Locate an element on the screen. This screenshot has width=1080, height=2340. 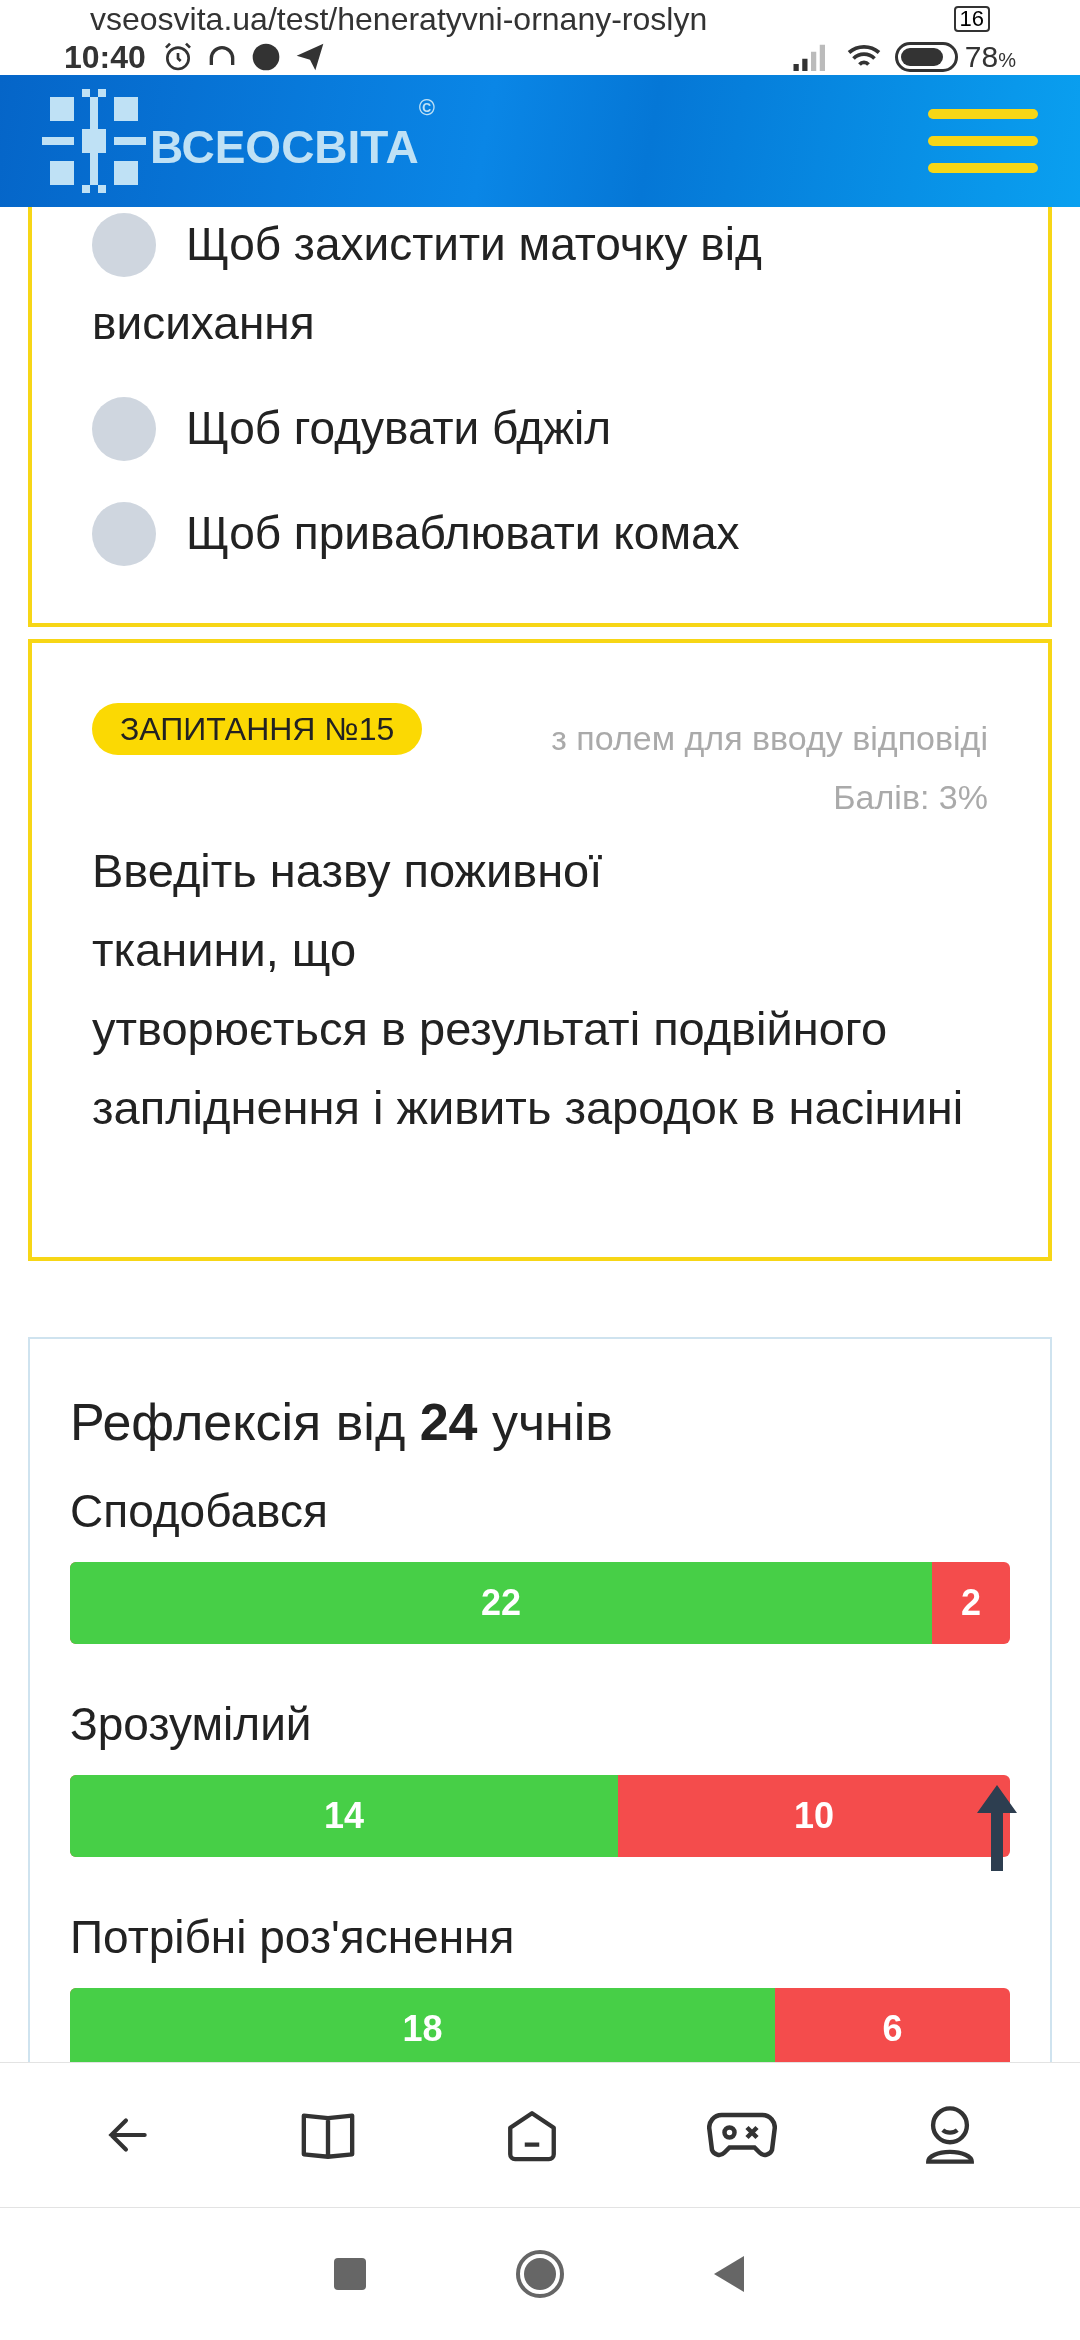
yes-count: 14 is located at coordinates (344, 1816).